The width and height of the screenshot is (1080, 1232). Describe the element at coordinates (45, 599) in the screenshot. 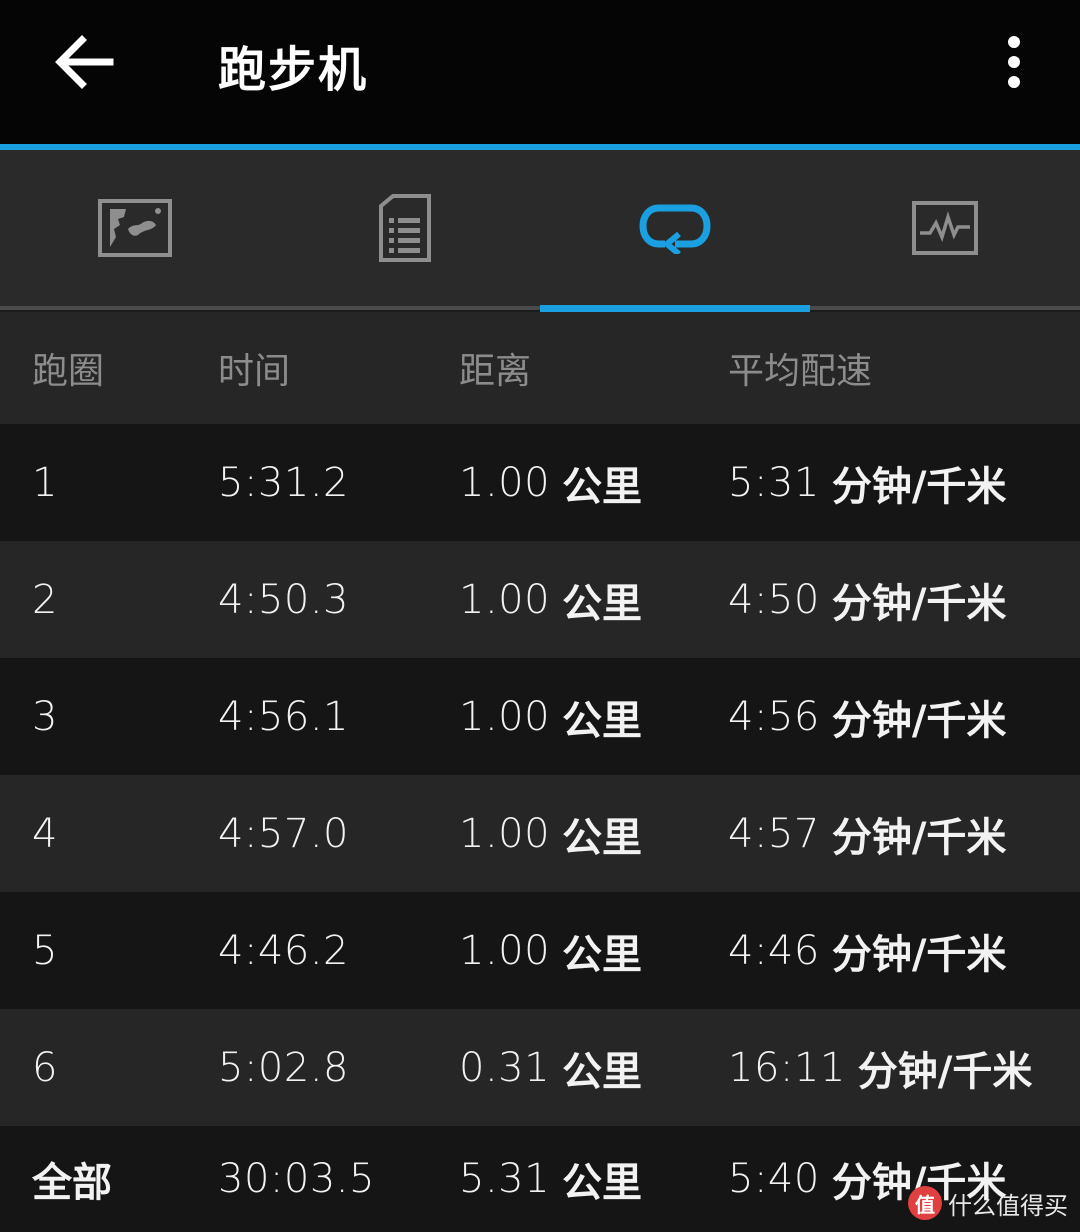

I see `lap-number: 2` at that location.